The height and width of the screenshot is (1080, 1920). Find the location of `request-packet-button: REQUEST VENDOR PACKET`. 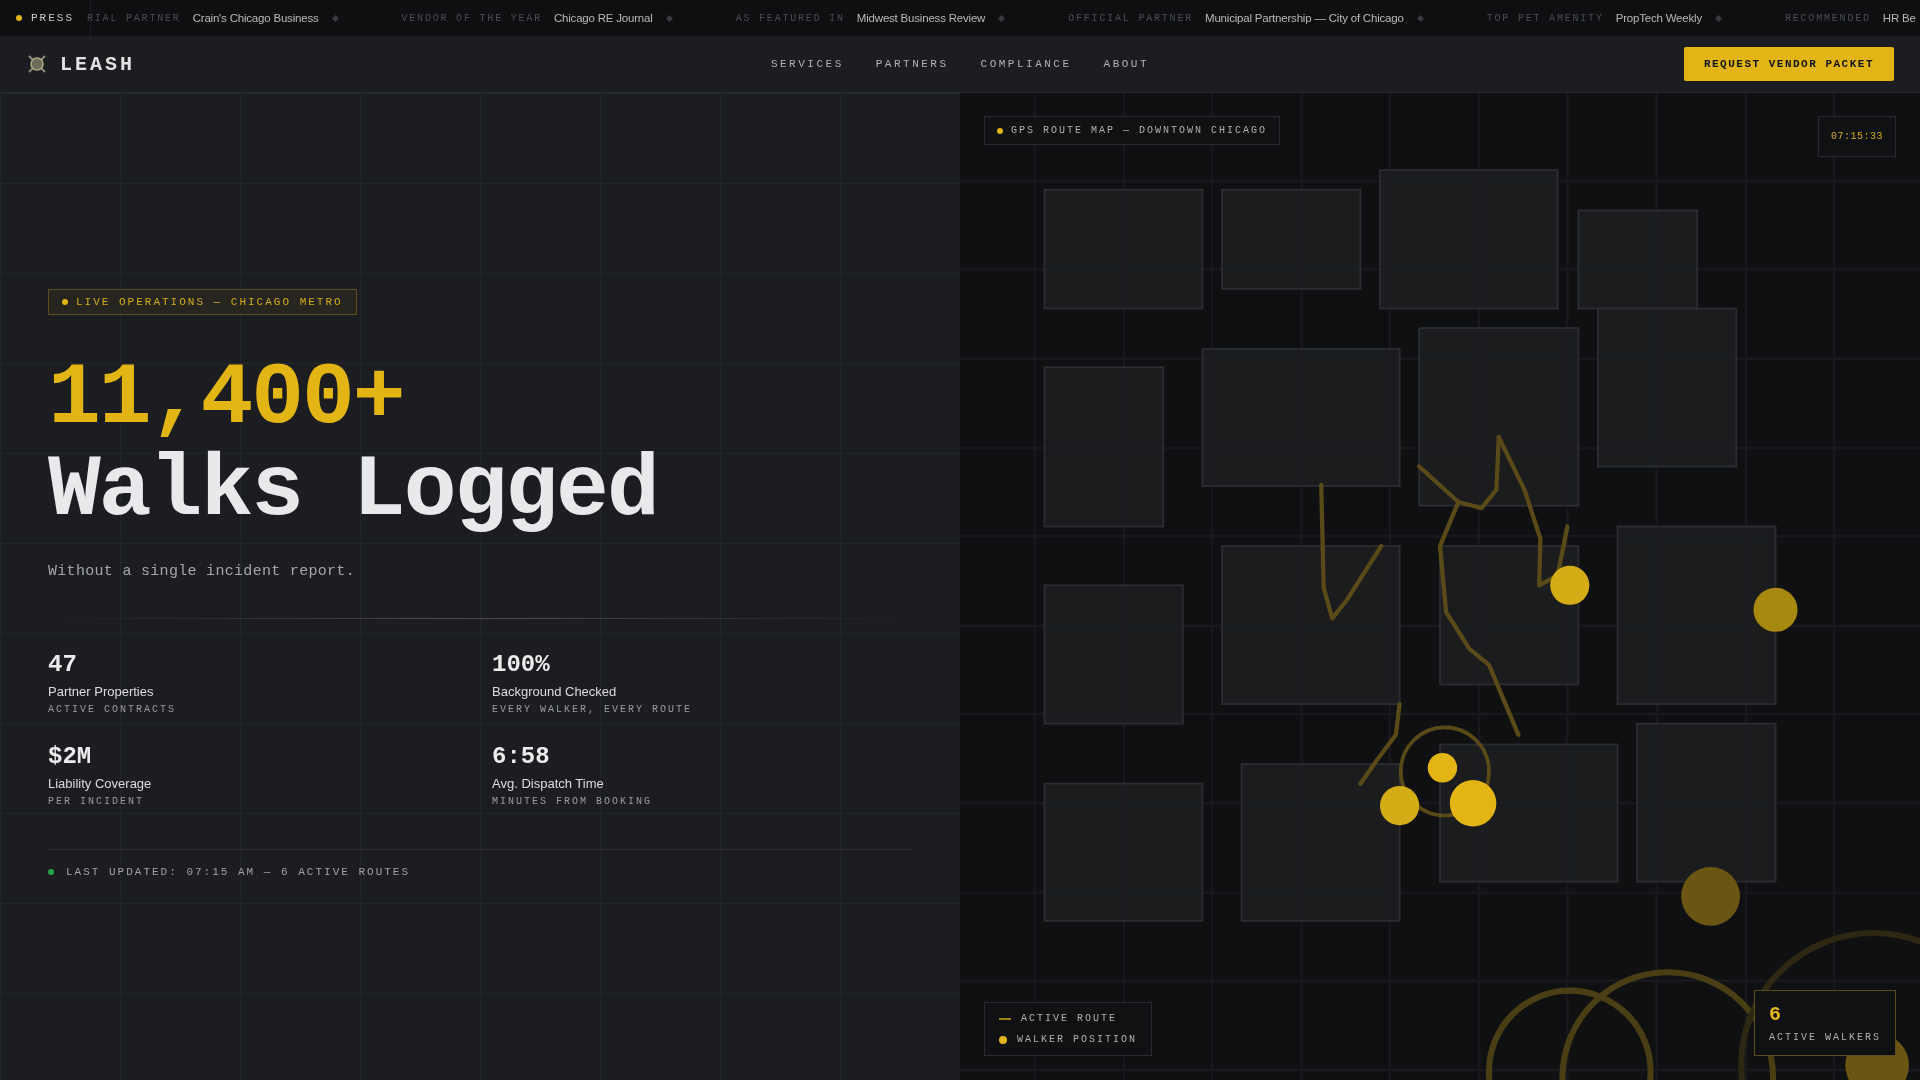

request-packet-button: REQUEST VENDOR PACKET is located at coordinates (1788, 64).